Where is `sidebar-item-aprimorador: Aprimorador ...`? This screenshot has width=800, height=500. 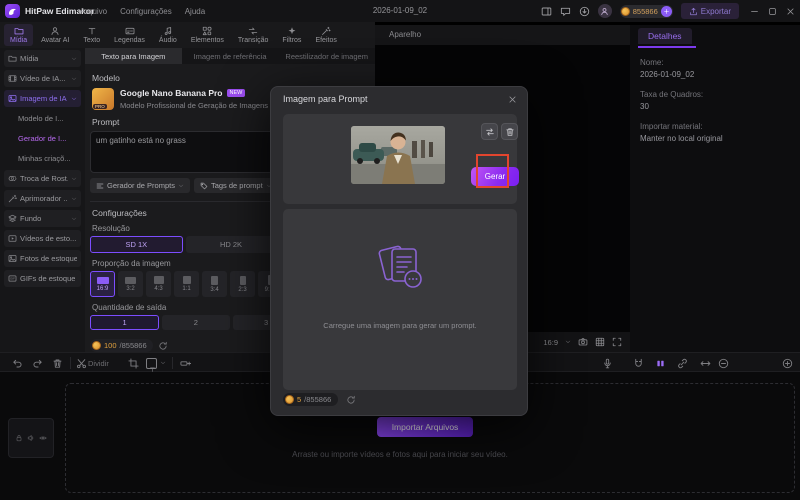
sidebar-item-aprimorador: Aprimorador ... is located at coordinates (42, 198).